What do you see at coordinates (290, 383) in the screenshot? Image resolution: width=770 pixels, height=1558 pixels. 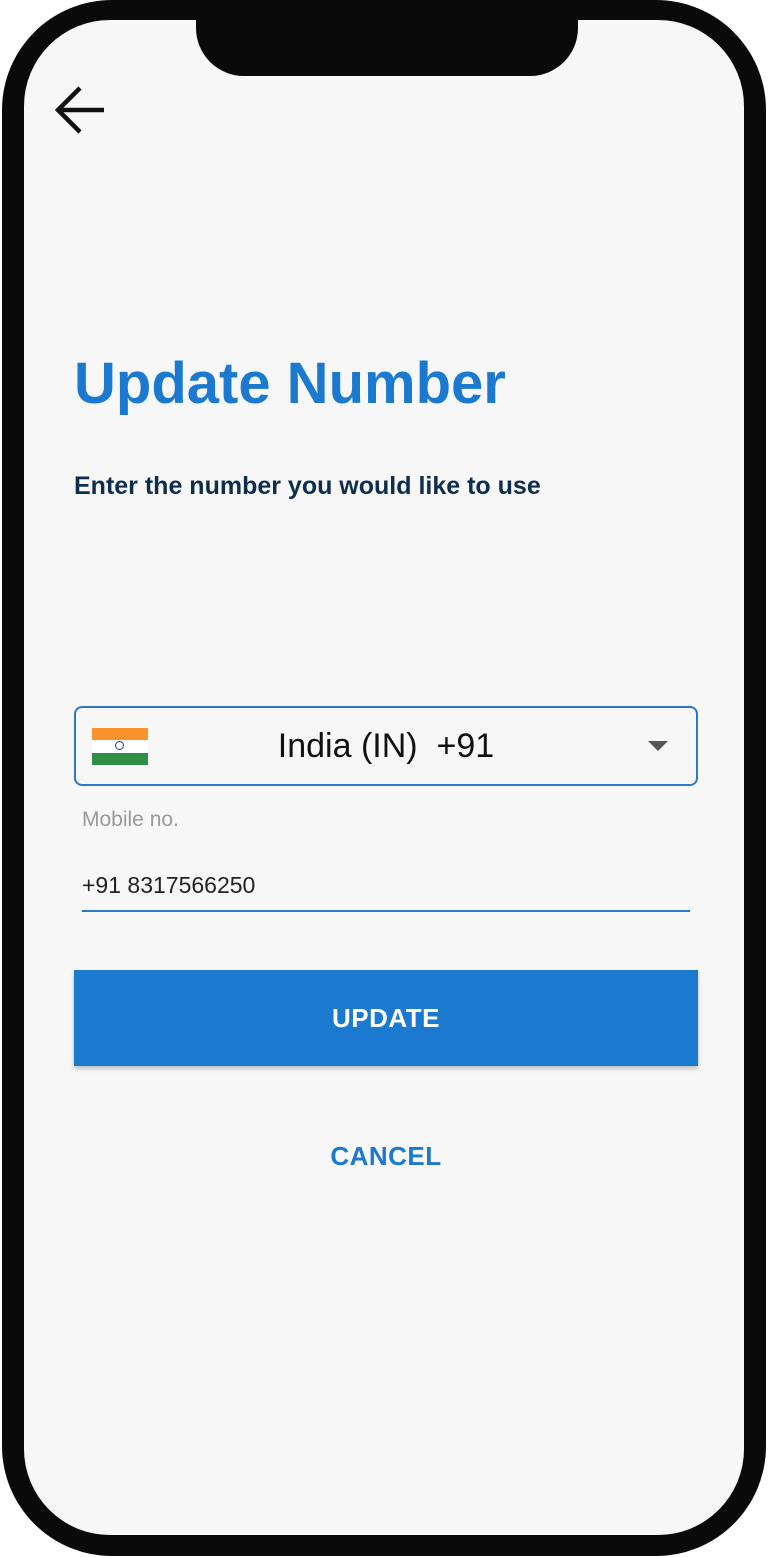 I see `page-title: Update Number` at bounding box center [290, 383].